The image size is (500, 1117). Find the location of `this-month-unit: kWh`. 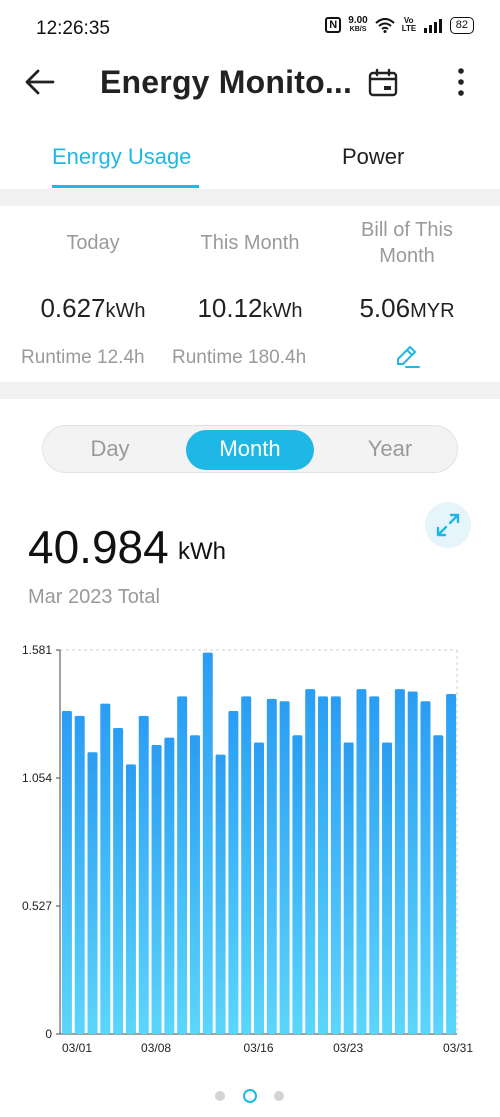

this-month-unit: kWh is located at coordinates (282, 311).